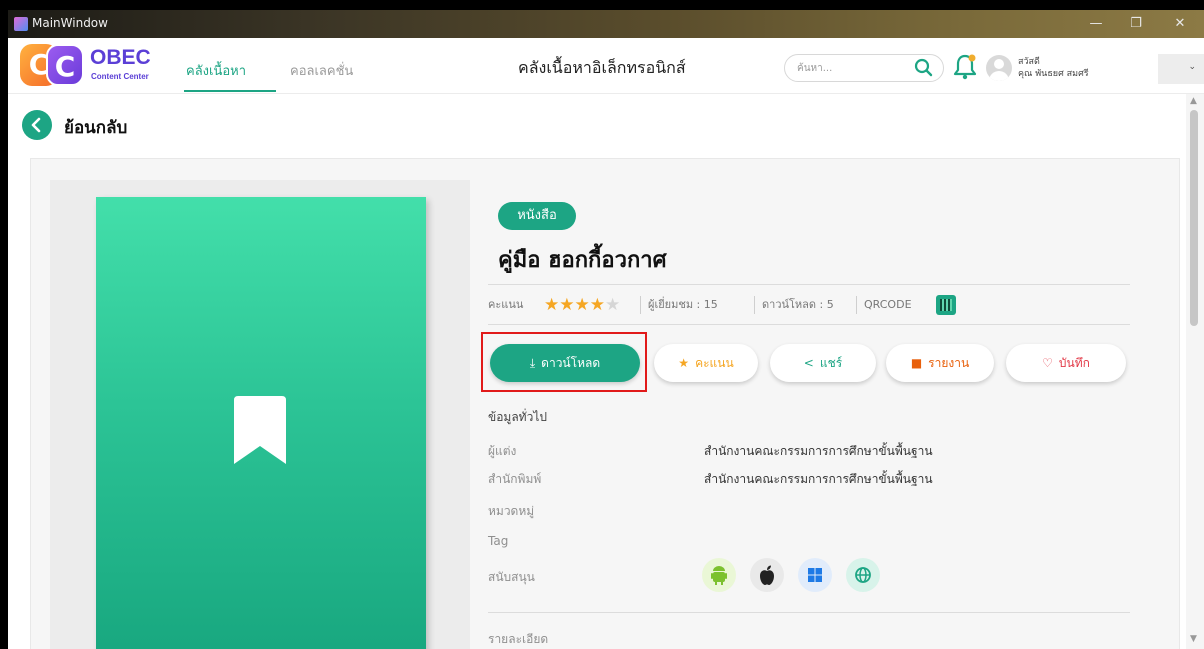  Describe the element at coordinates (706, 363) in the screenshot. I see `rate-button: ★ คะแนน` at that location.